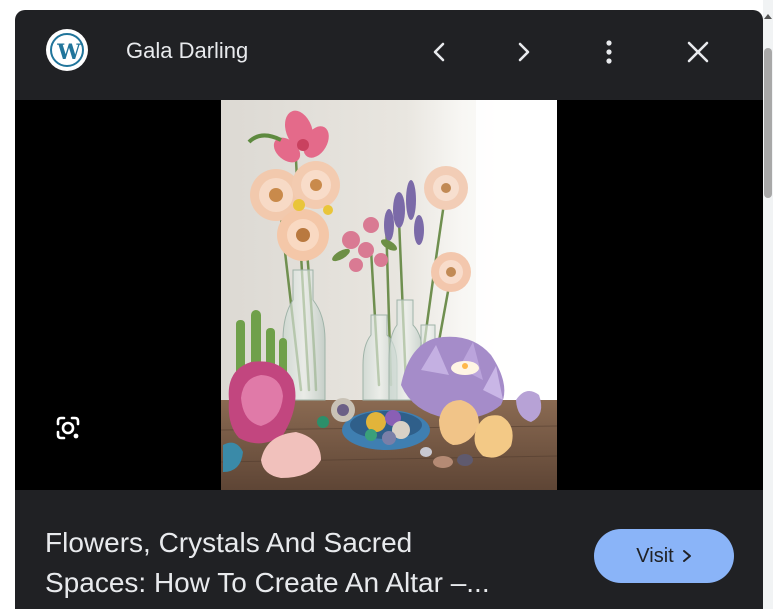 The image size is (773, 609). I want to click on more-options-button, so click(609, 52).